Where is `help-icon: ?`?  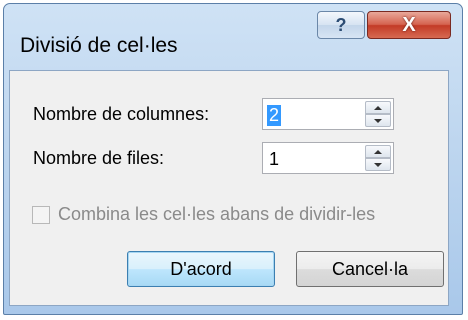 help-icon: ? is located at coordinates (341, 24).